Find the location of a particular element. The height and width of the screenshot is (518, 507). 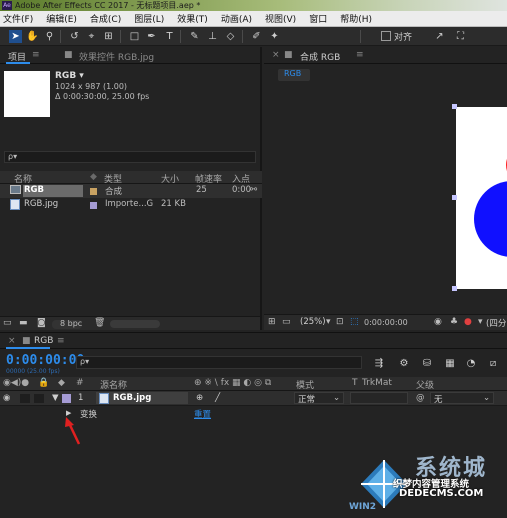

row-type: Importe...G is located at coordinates (129, 204).